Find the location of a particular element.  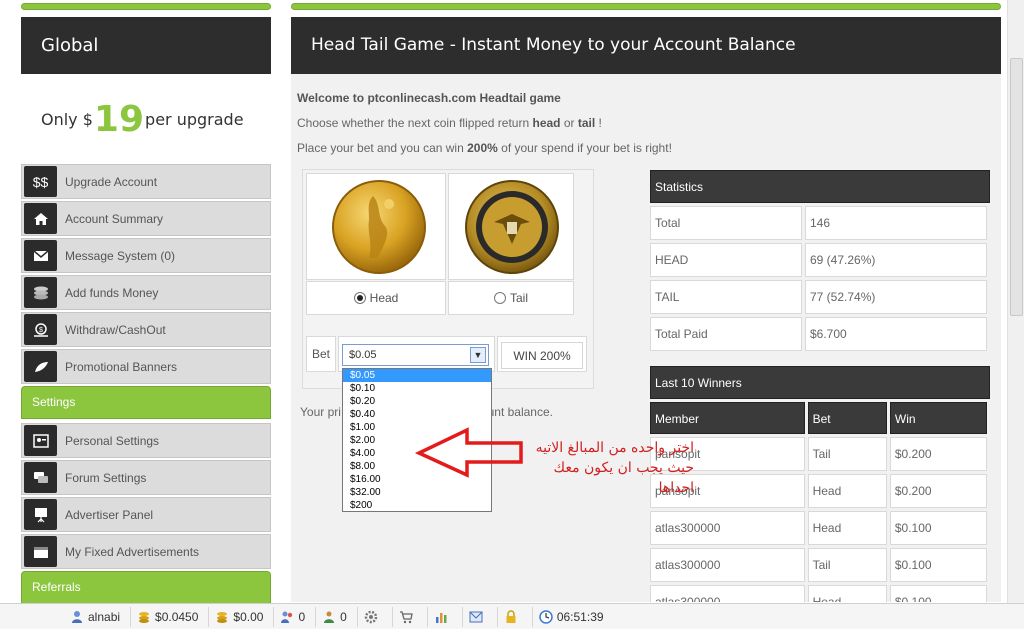

bet-option: $0.40 is located at coordinates (417, 414).